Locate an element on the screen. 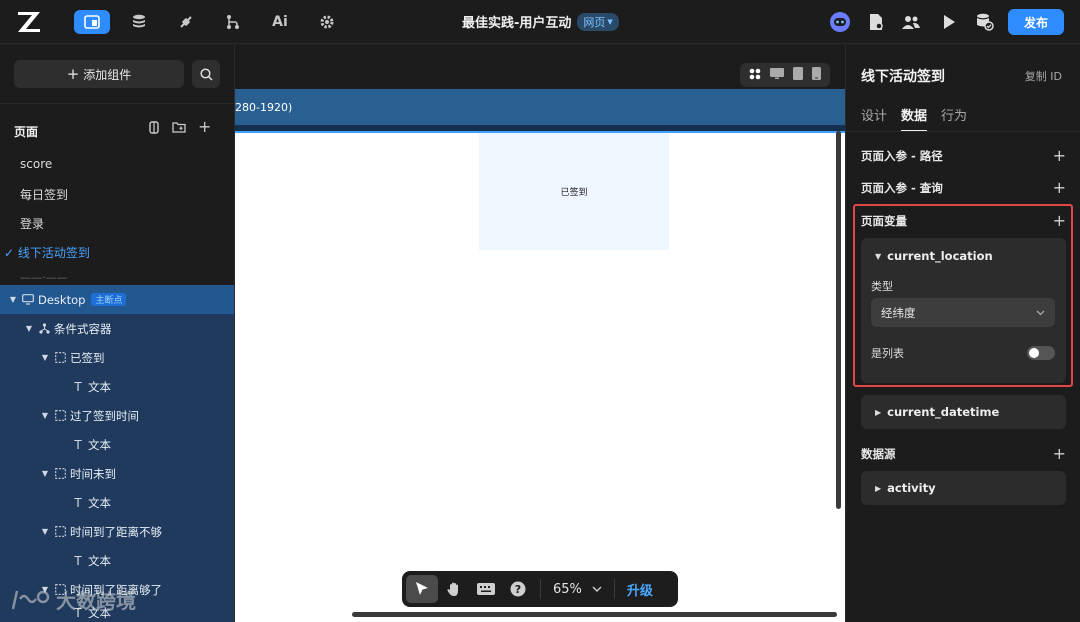 This screenshot has height=622, width=1080. tree-node-label: 时间到了距离不够 is located at coordinates (116, 531).